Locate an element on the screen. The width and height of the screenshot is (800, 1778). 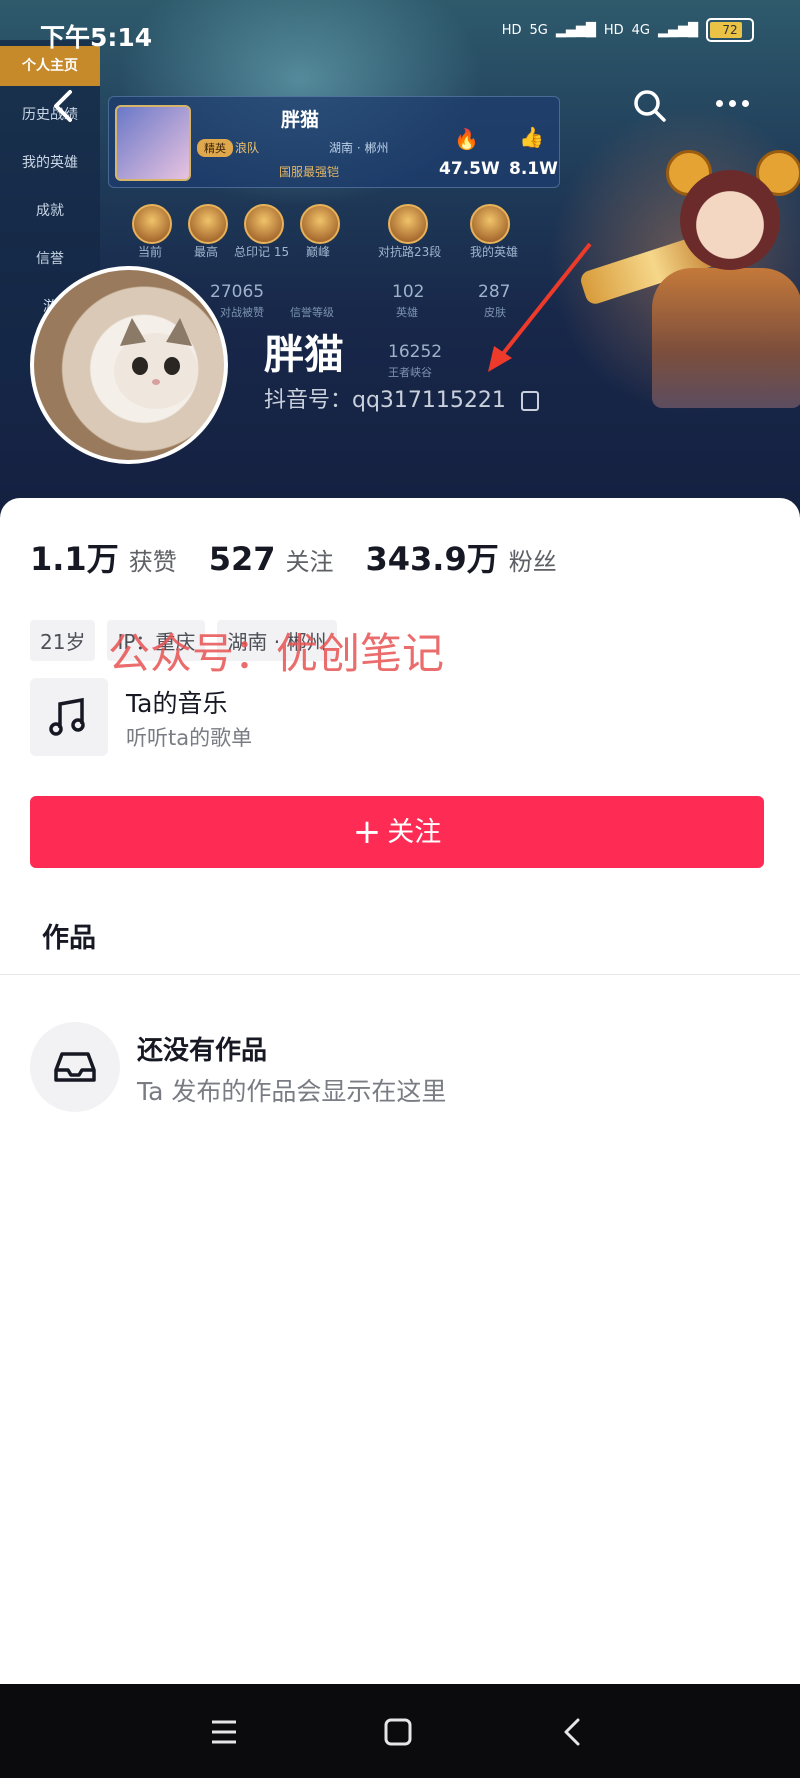
music-entry: Ta的音乐 听听ta的歌单 is located at coordinates (400, 717).